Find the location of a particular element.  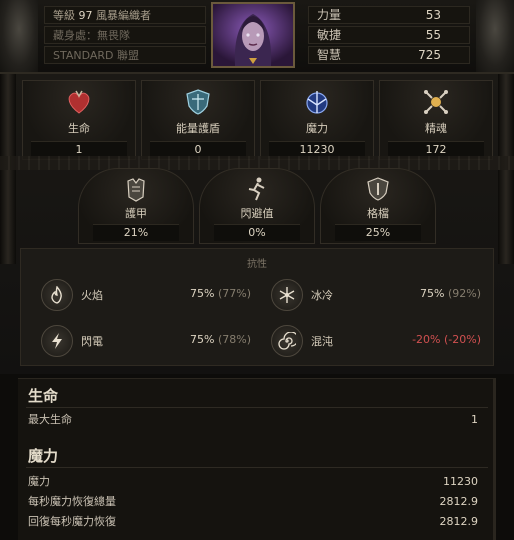

stat-card-armour: 護甲 21% is located at coordinates (136, 206).